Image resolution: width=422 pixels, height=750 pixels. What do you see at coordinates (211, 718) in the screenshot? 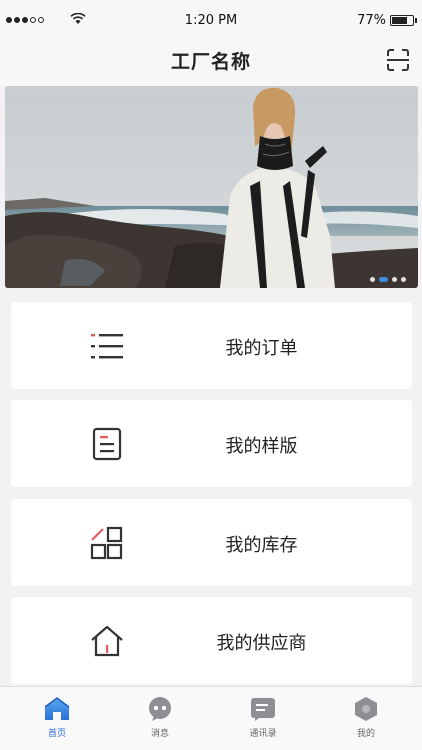
I see `bottom-tab-bar: 首页 消息 通讯录 我的` at bounding box center [211, 718].